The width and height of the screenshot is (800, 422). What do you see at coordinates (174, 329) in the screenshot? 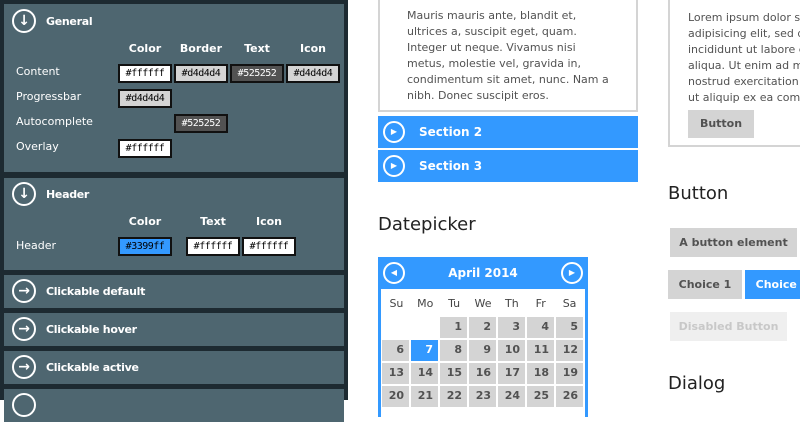
I see `clickable-hover-panel: → Clickable hover` at bounding box center [174, 329].